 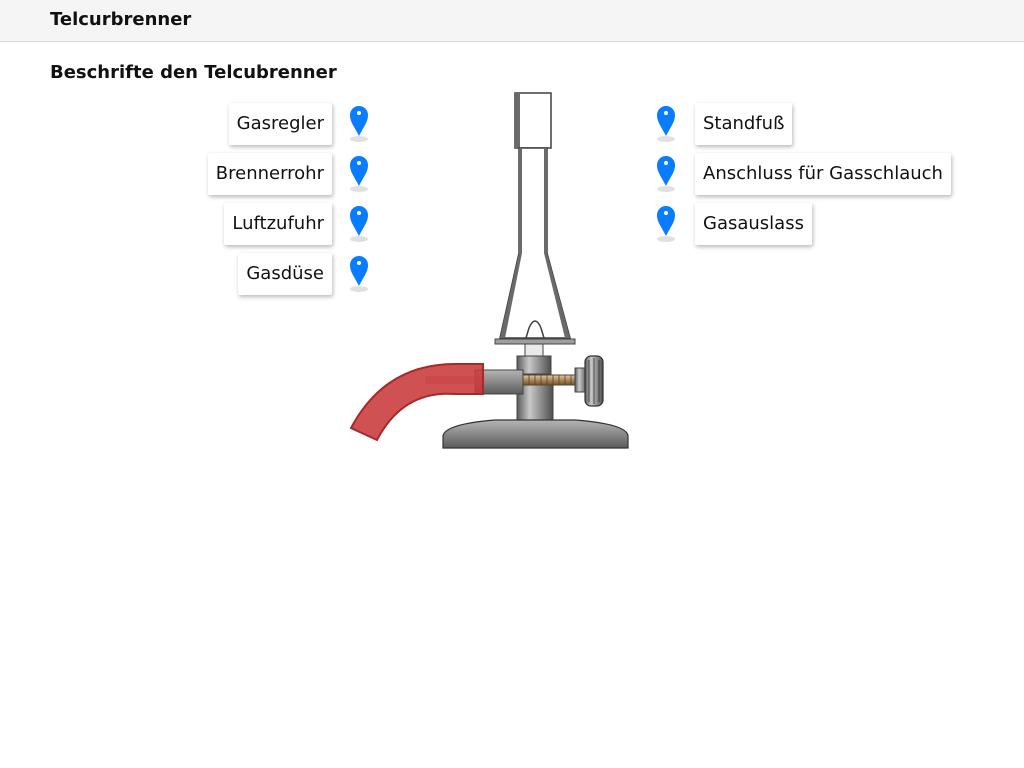 What do you see at coordinates (269, 174) in the screenshot?
I see `label-brennerrohr: Brennerrohr` at bounding box center [269, 174].